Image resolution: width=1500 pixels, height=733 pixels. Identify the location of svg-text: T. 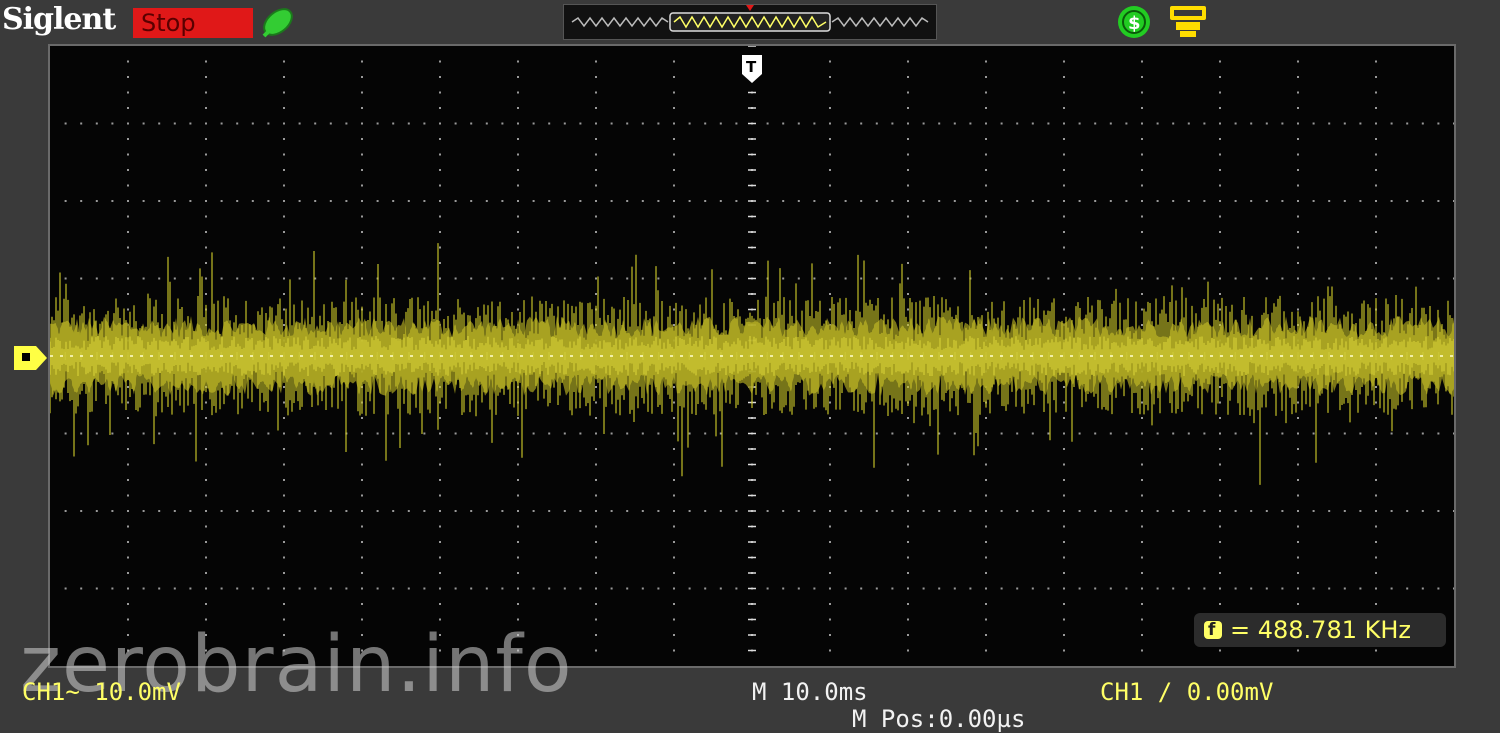
(751, 67).